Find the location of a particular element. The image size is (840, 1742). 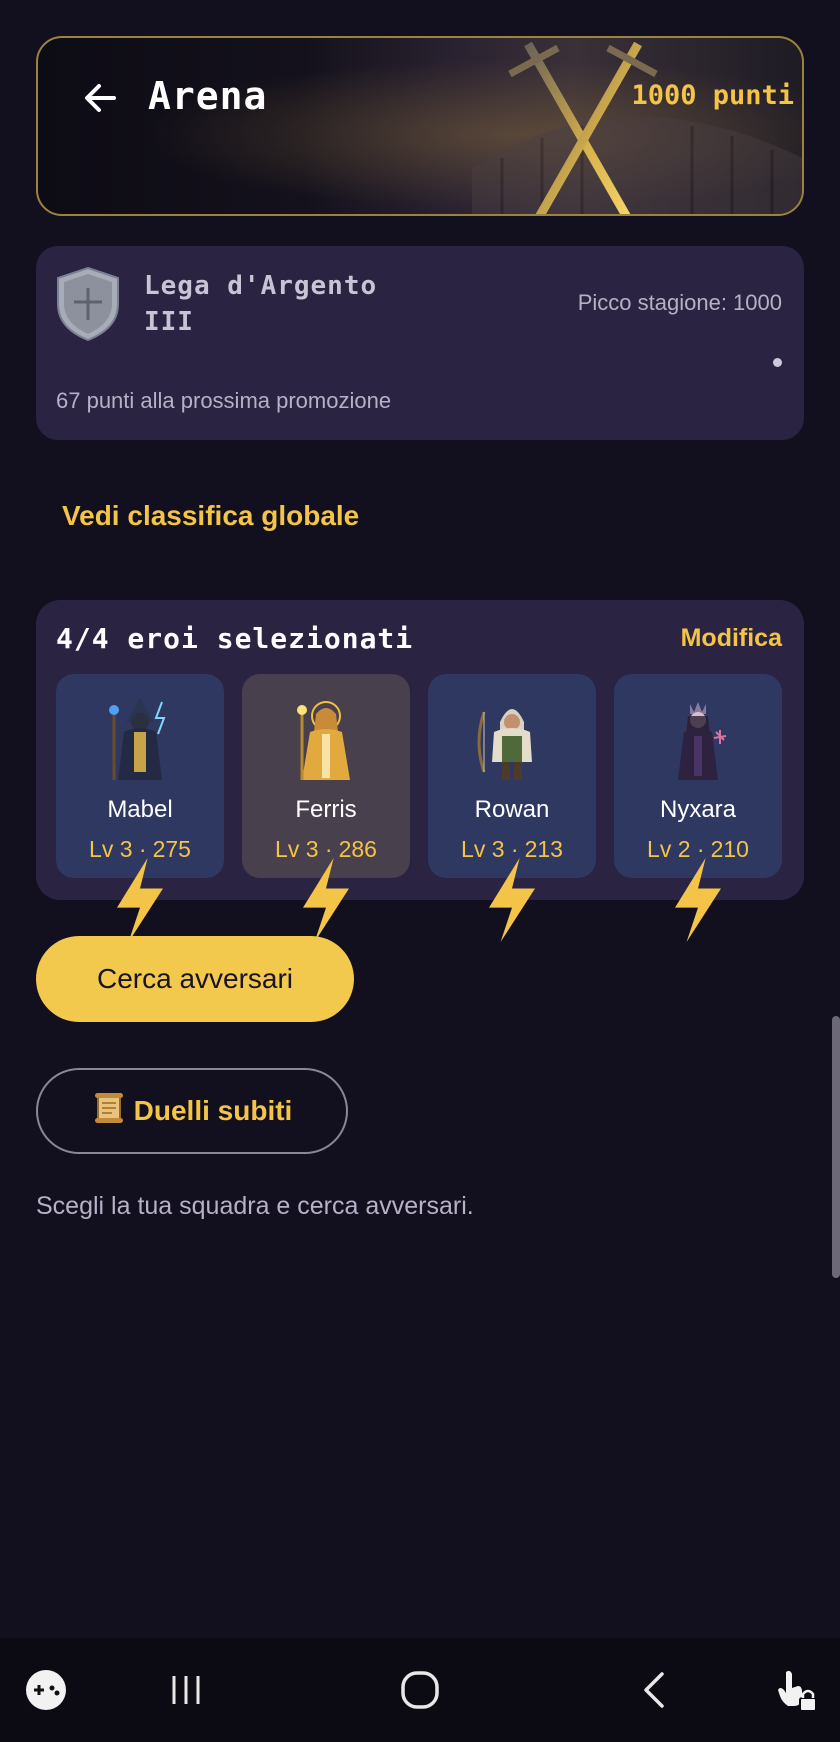

hero-stats: Lv 3 · 286 is located at coordinates (326, 889).